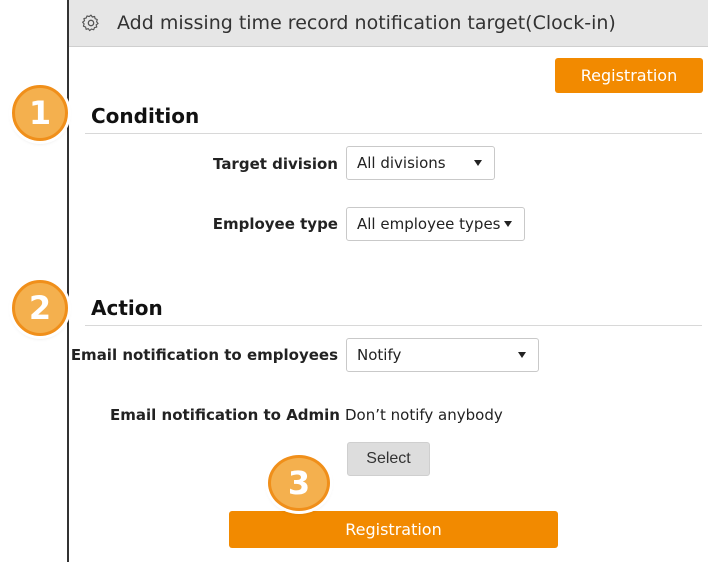  I want to click on step-badge-3: 3, so click(299, 483).